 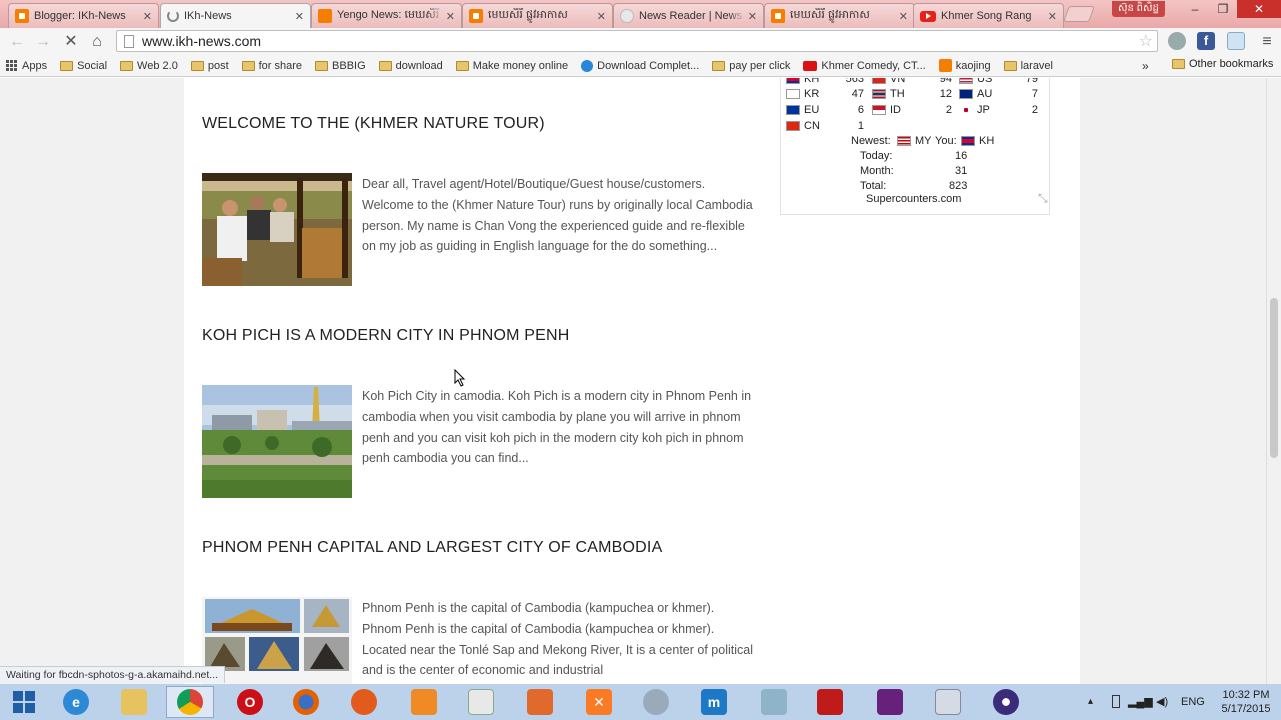 I want to click on taskbar-calculator, so click(x=948, y=702).